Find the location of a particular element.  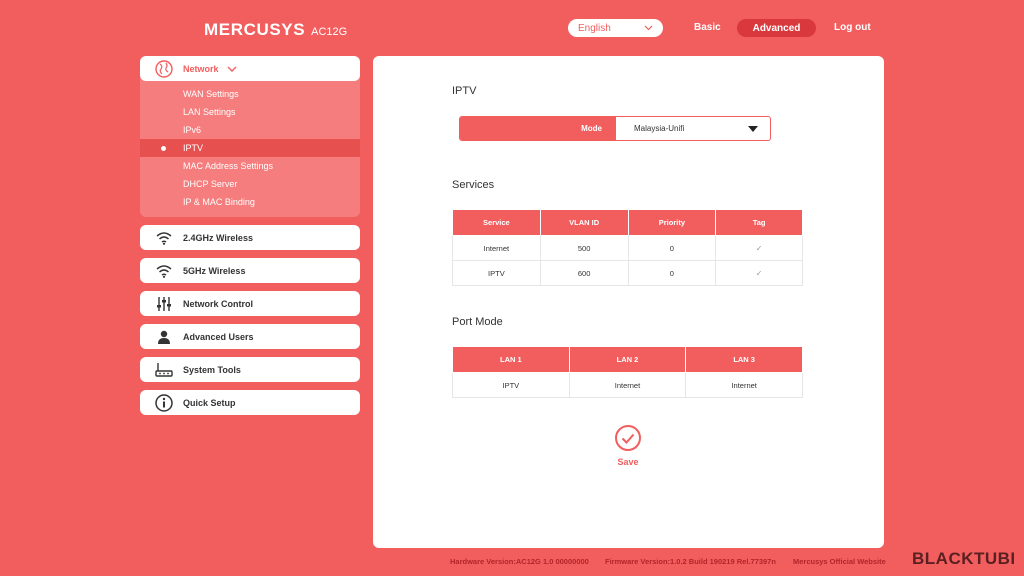

mode-row: Mode Malaysia-Unifi is located at coordinates (615, 128).